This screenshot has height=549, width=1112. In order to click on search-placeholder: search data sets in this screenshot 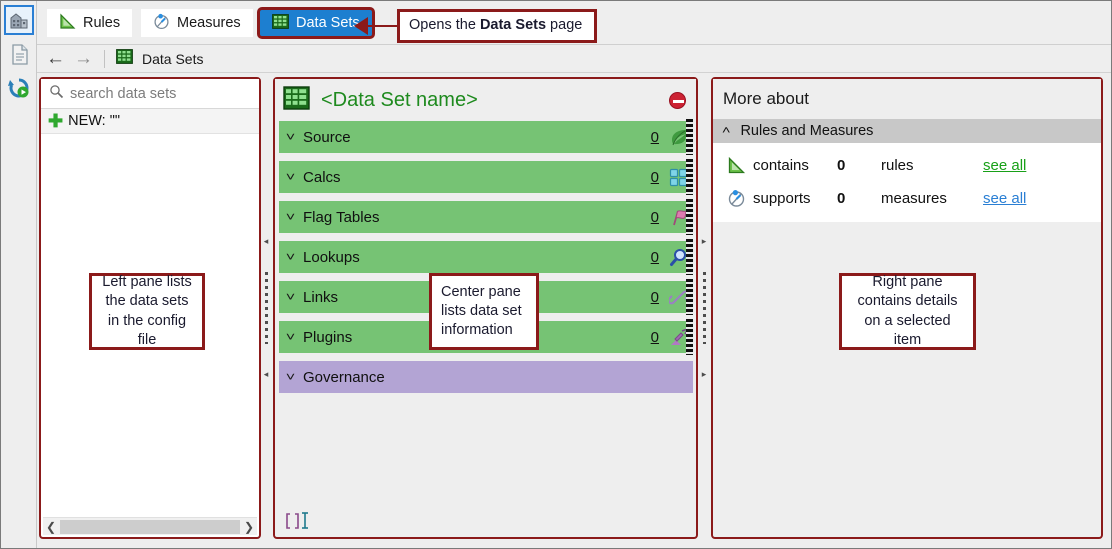, I will do `click(123, 93)`.